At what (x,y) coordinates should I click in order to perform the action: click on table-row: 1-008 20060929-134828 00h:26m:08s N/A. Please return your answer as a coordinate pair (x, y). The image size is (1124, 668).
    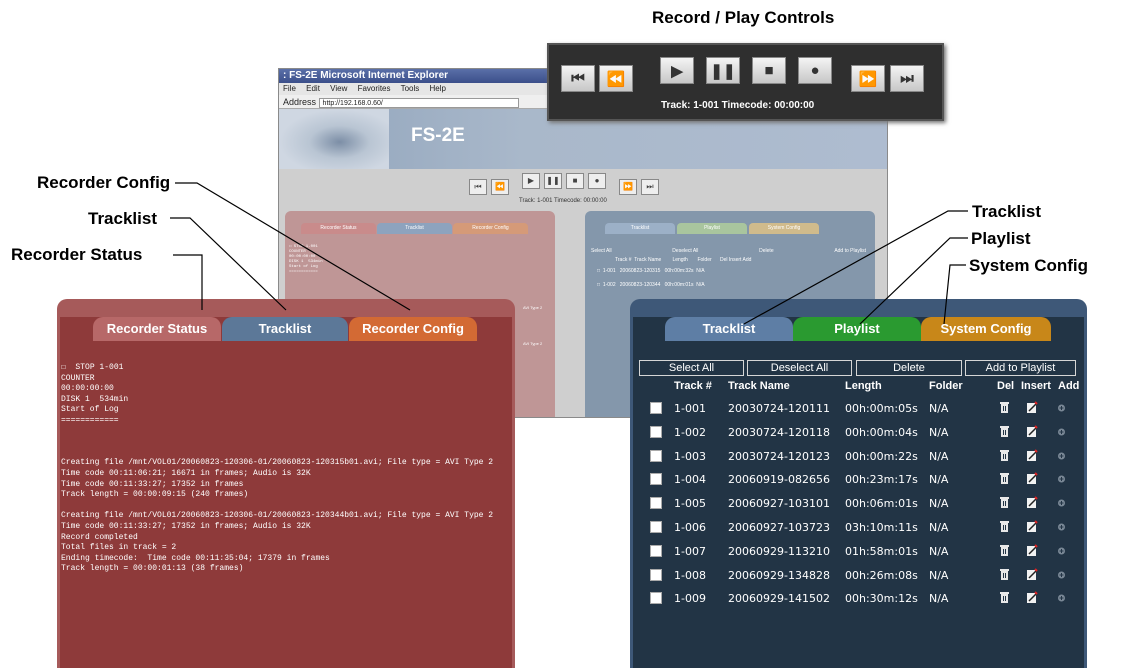
    Looking at the image, I should click on (855, 576).